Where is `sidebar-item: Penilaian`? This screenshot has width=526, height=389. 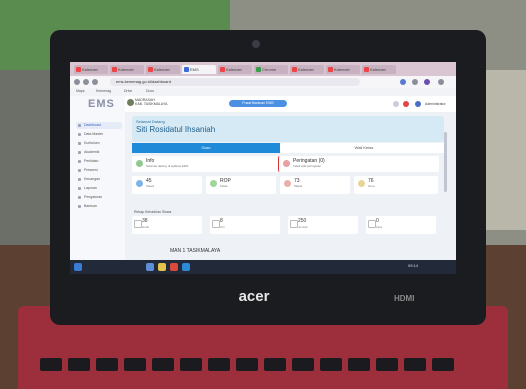
sidebar-item: Penilaian is located at coordinates (99, 161).